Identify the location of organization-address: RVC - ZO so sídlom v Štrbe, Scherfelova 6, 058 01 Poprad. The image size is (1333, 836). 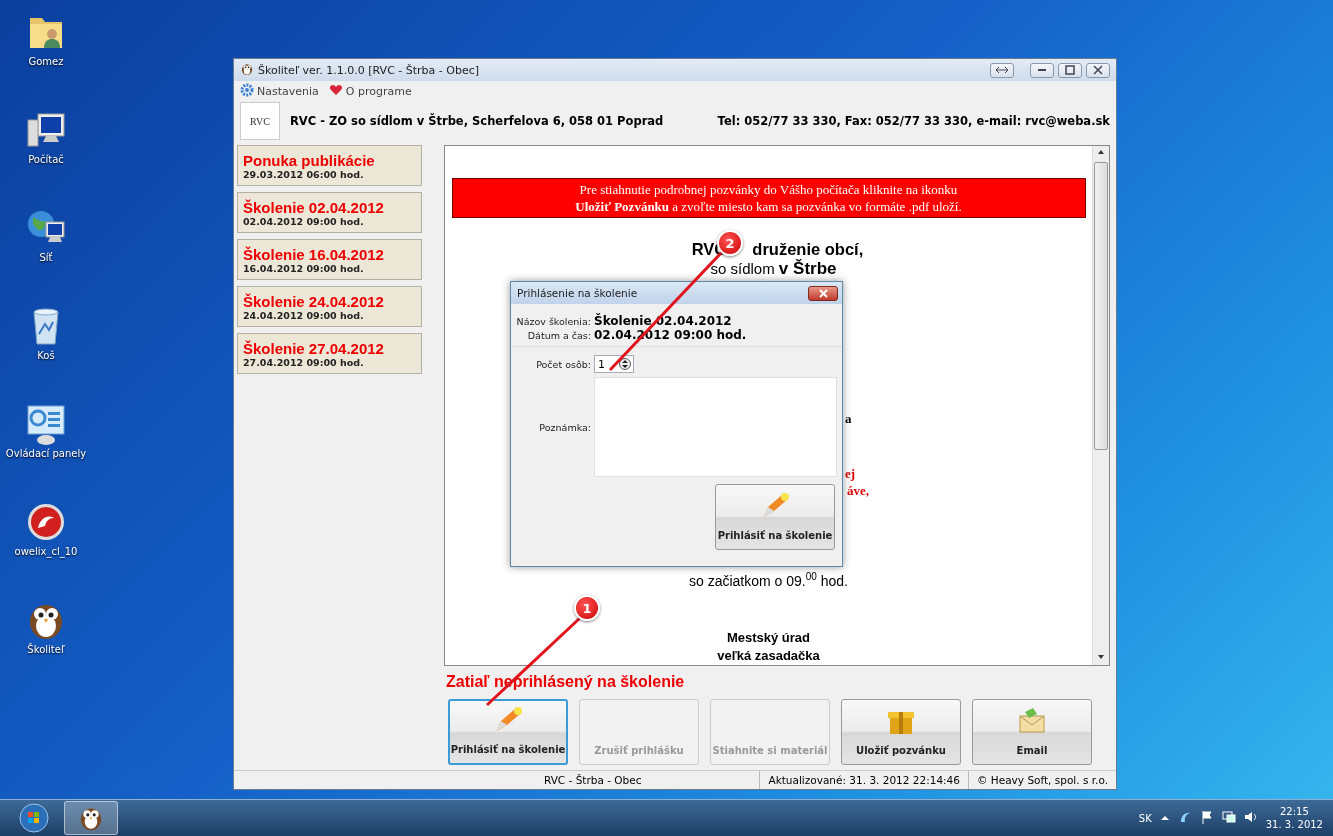
(477, 121).